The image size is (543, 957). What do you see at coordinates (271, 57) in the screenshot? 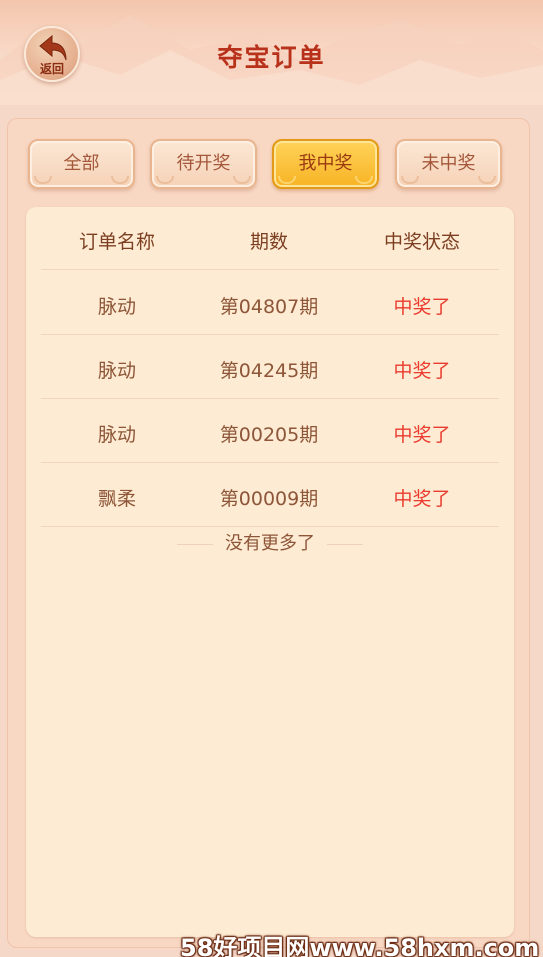
I see `page-title: 夺宝订单` at bounding box center [271, 57].